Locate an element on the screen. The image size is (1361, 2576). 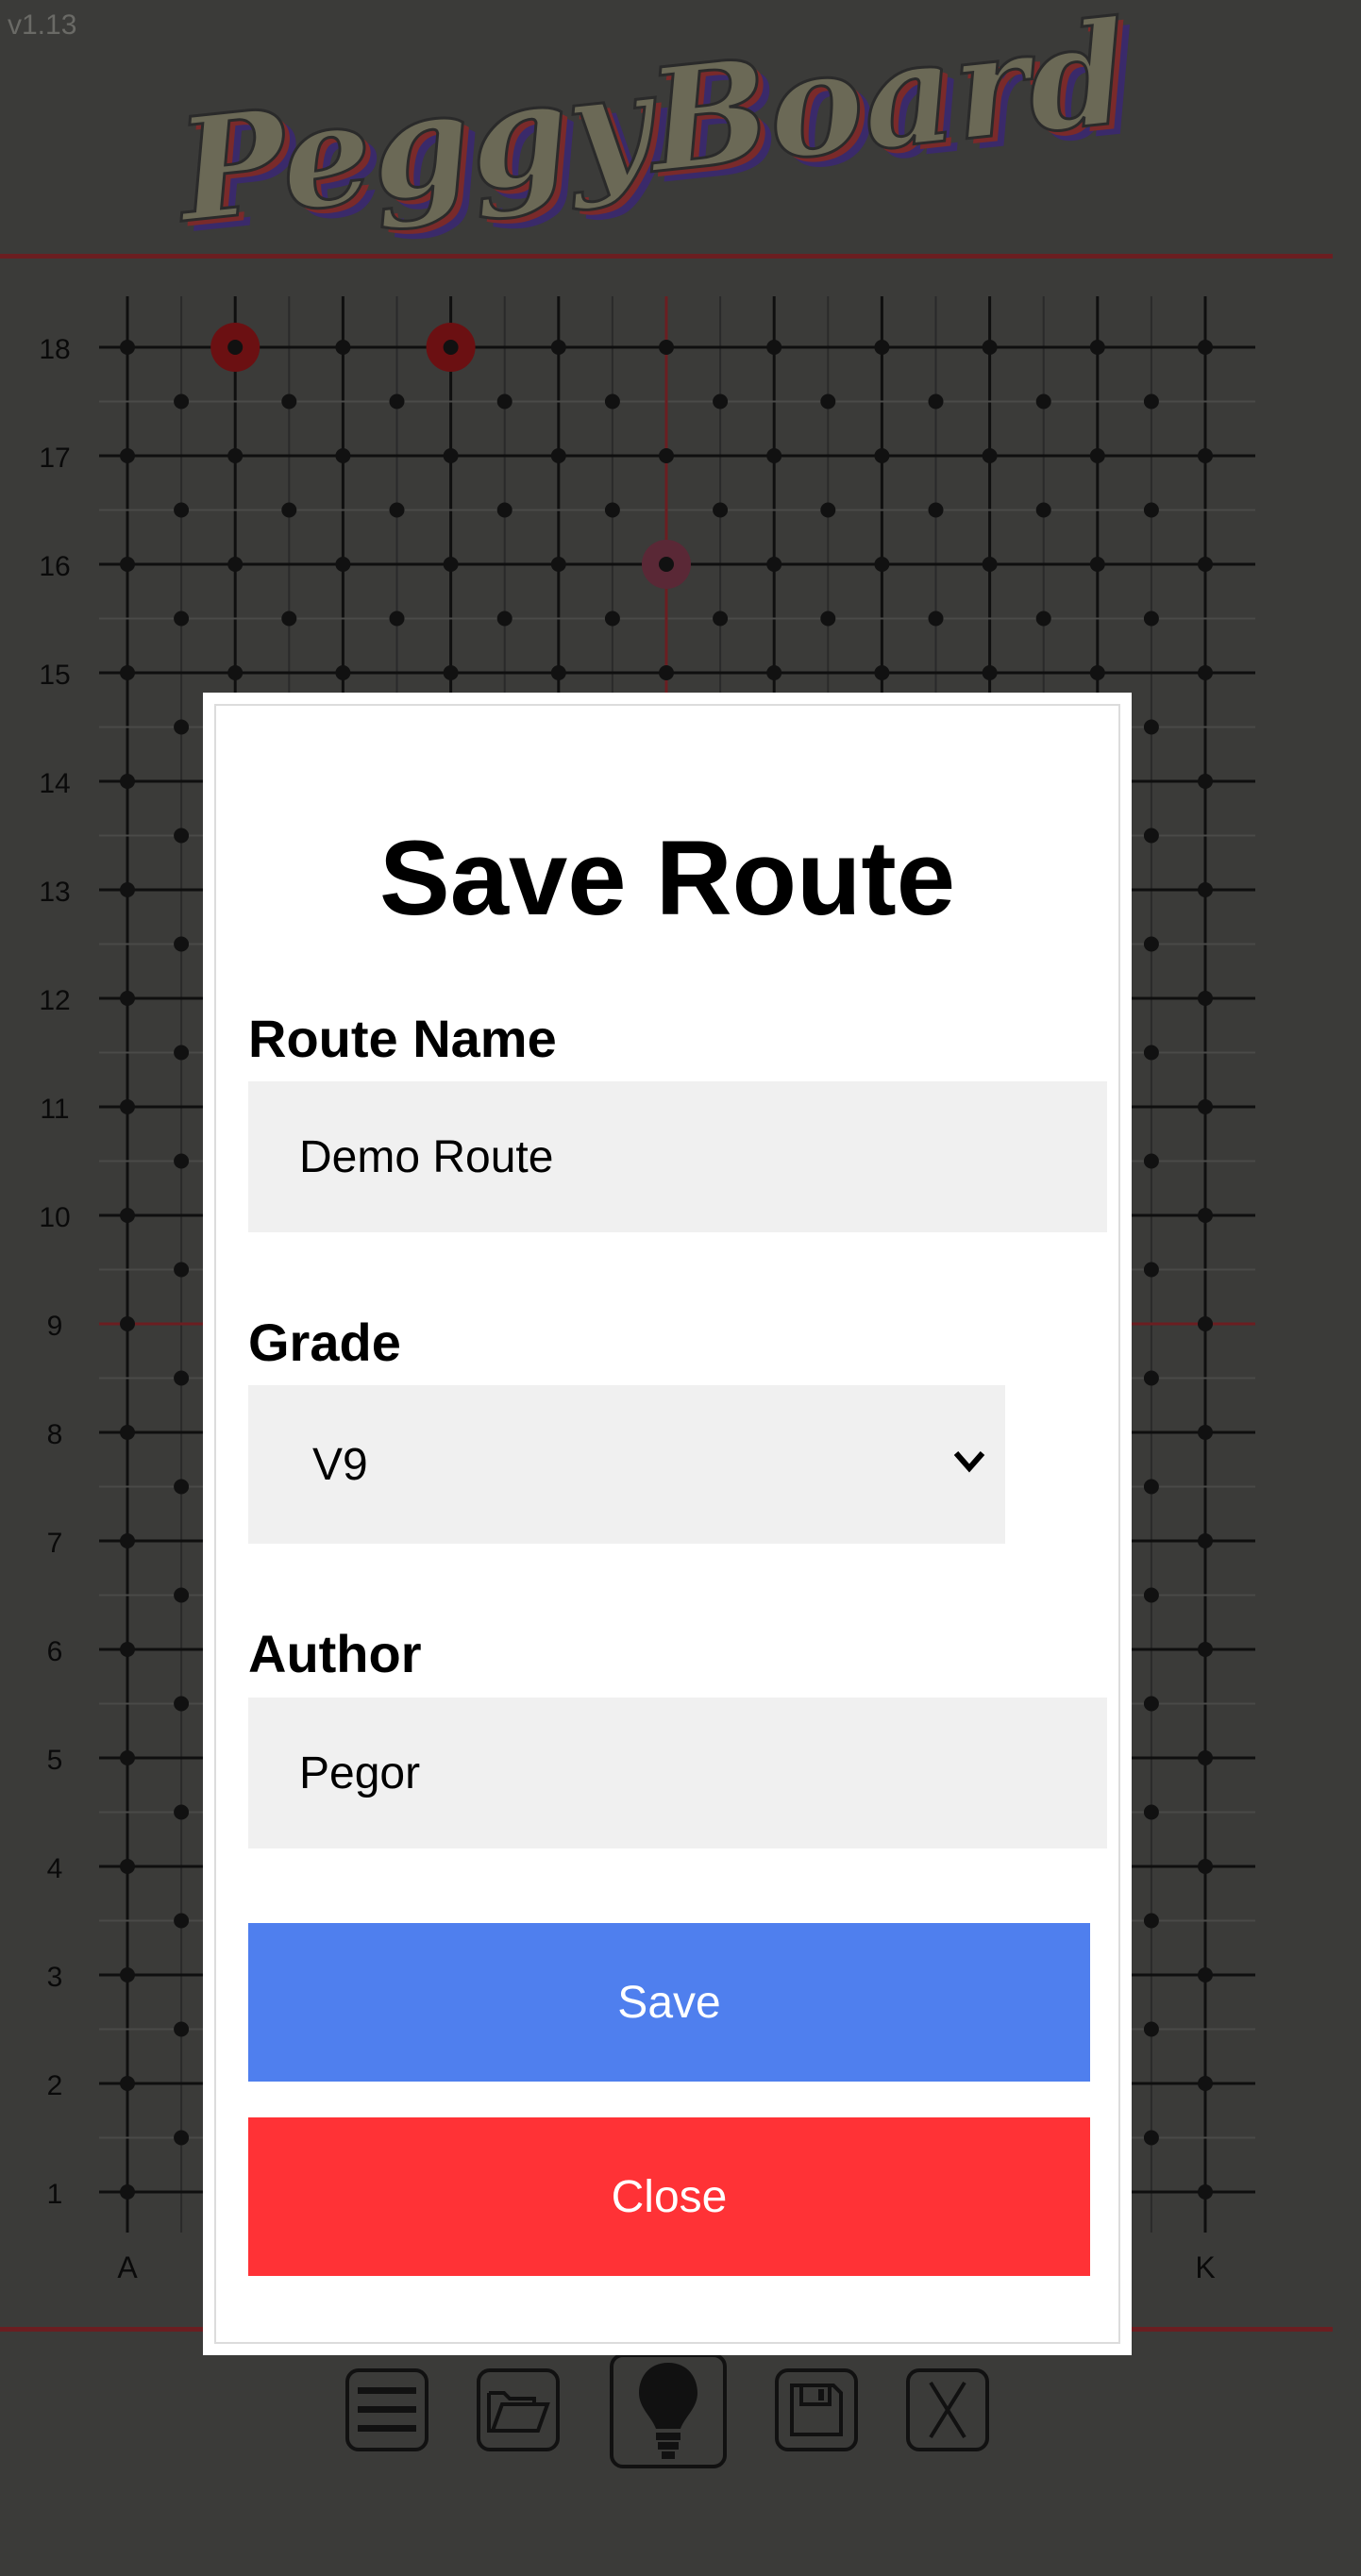
close-x-icon is located at coordinates (947, 2410).